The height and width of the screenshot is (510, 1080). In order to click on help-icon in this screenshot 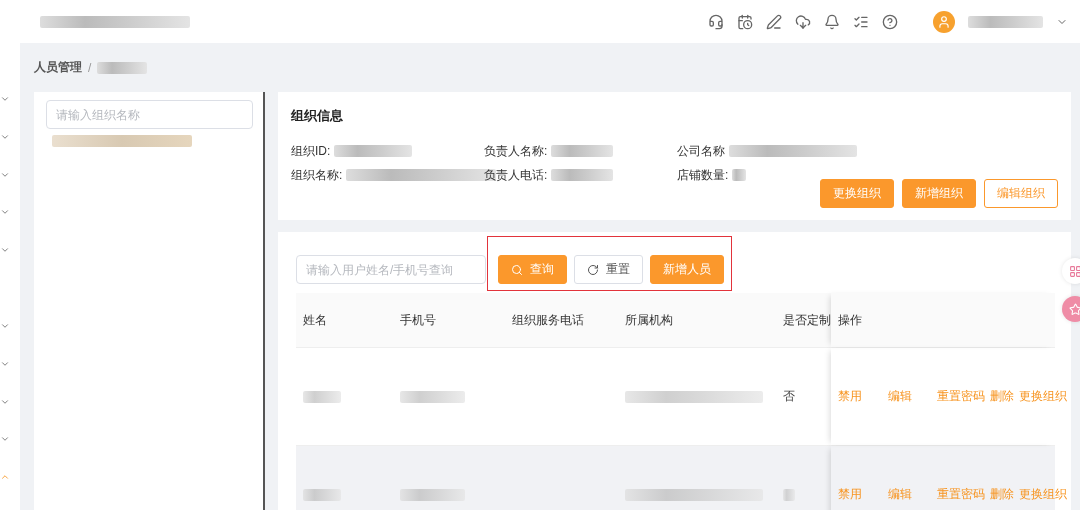, I will do `click(890, 21)`.